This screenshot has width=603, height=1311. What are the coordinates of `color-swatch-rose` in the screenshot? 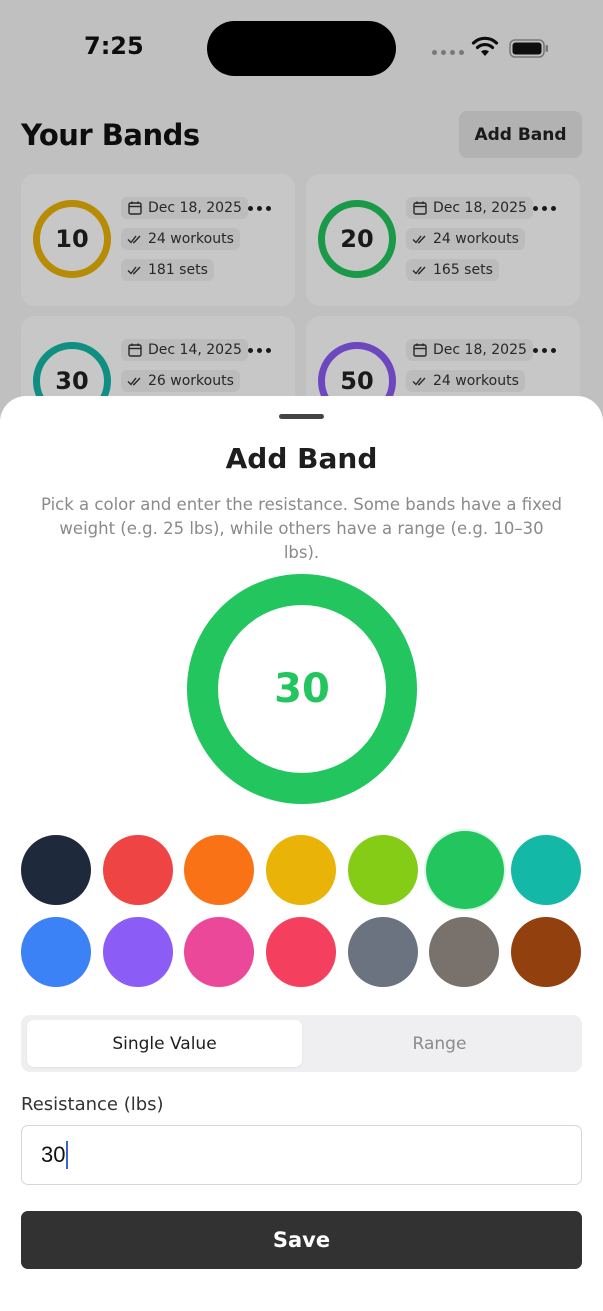 It's located at (301, 952).